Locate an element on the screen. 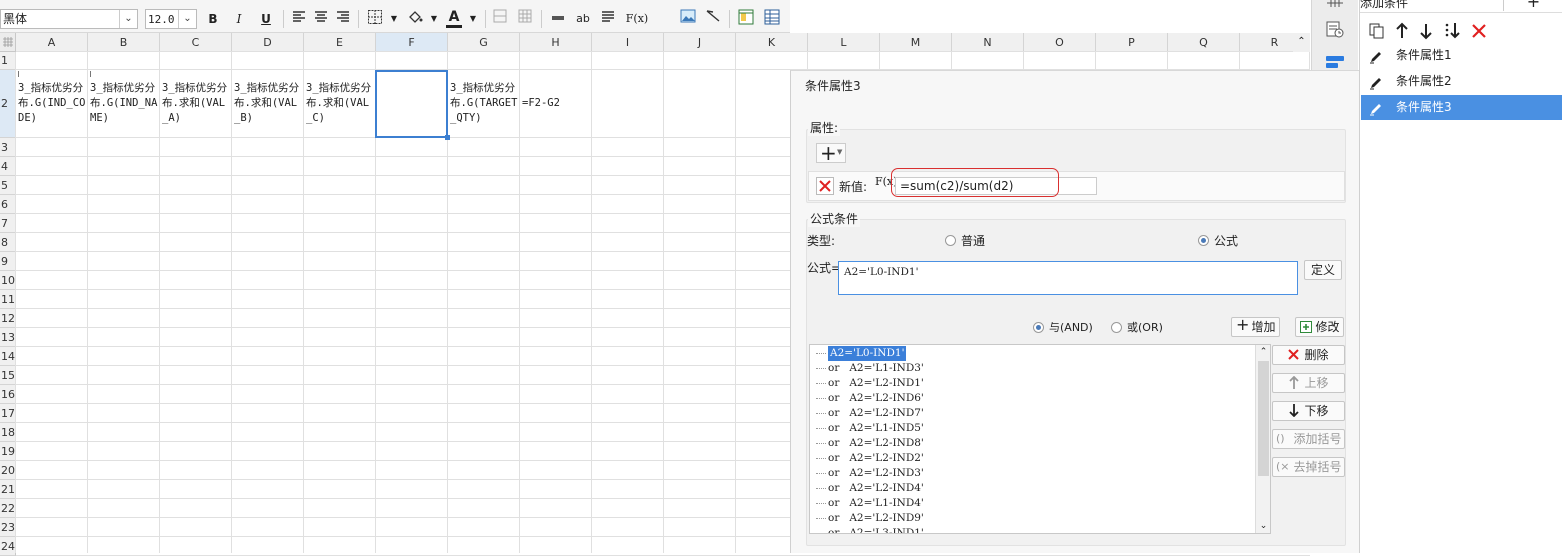 This screenshot has height=556, width=1562. condition-expression-item: or A2='L1-IND3' is located at coordinates (876, 368).